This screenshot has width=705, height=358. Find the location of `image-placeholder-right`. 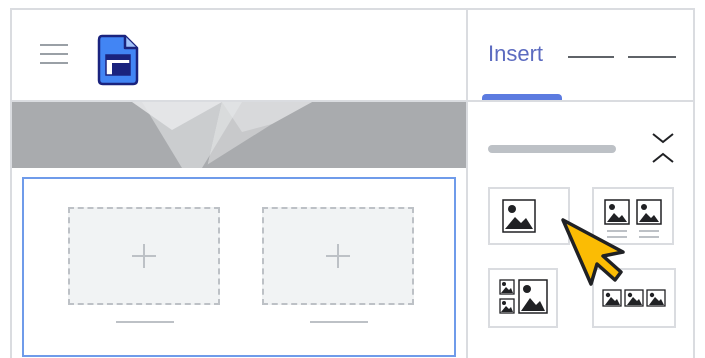

image-placeholder-right is located at coordinates (338, 256).